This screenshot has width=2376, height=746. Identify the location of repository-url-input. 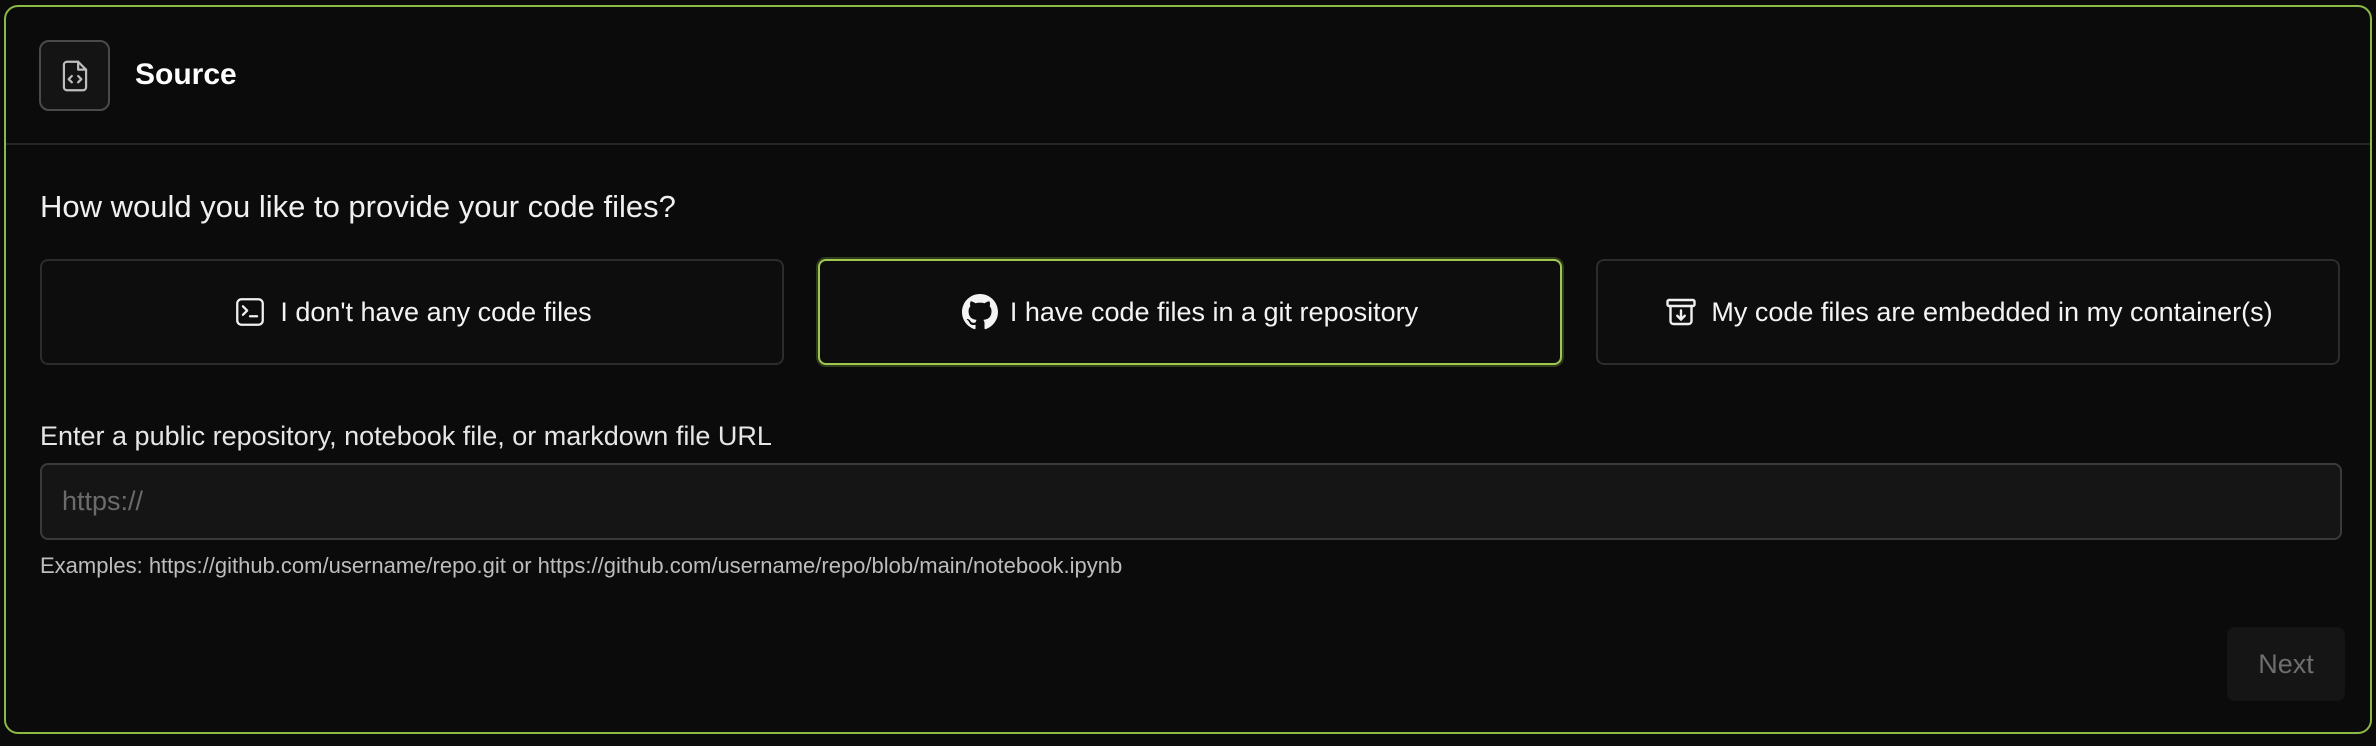
(1191, 501).